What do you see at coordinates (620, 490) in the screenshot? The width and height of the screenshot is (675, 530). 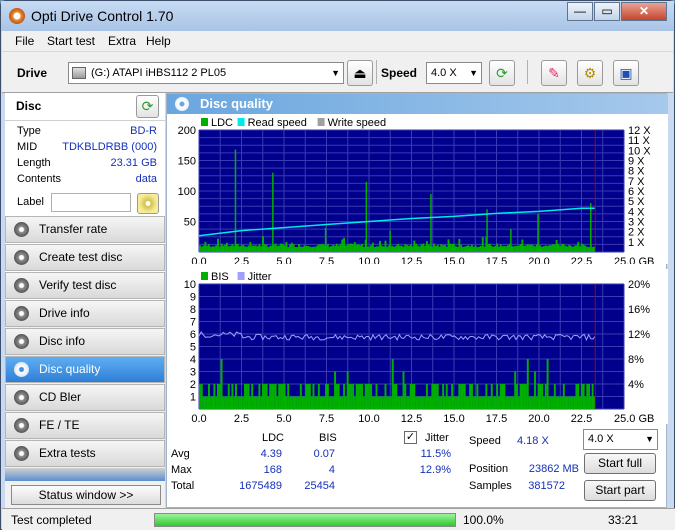 I see `start-part-button: Start part` at bounding box center [620, 490].